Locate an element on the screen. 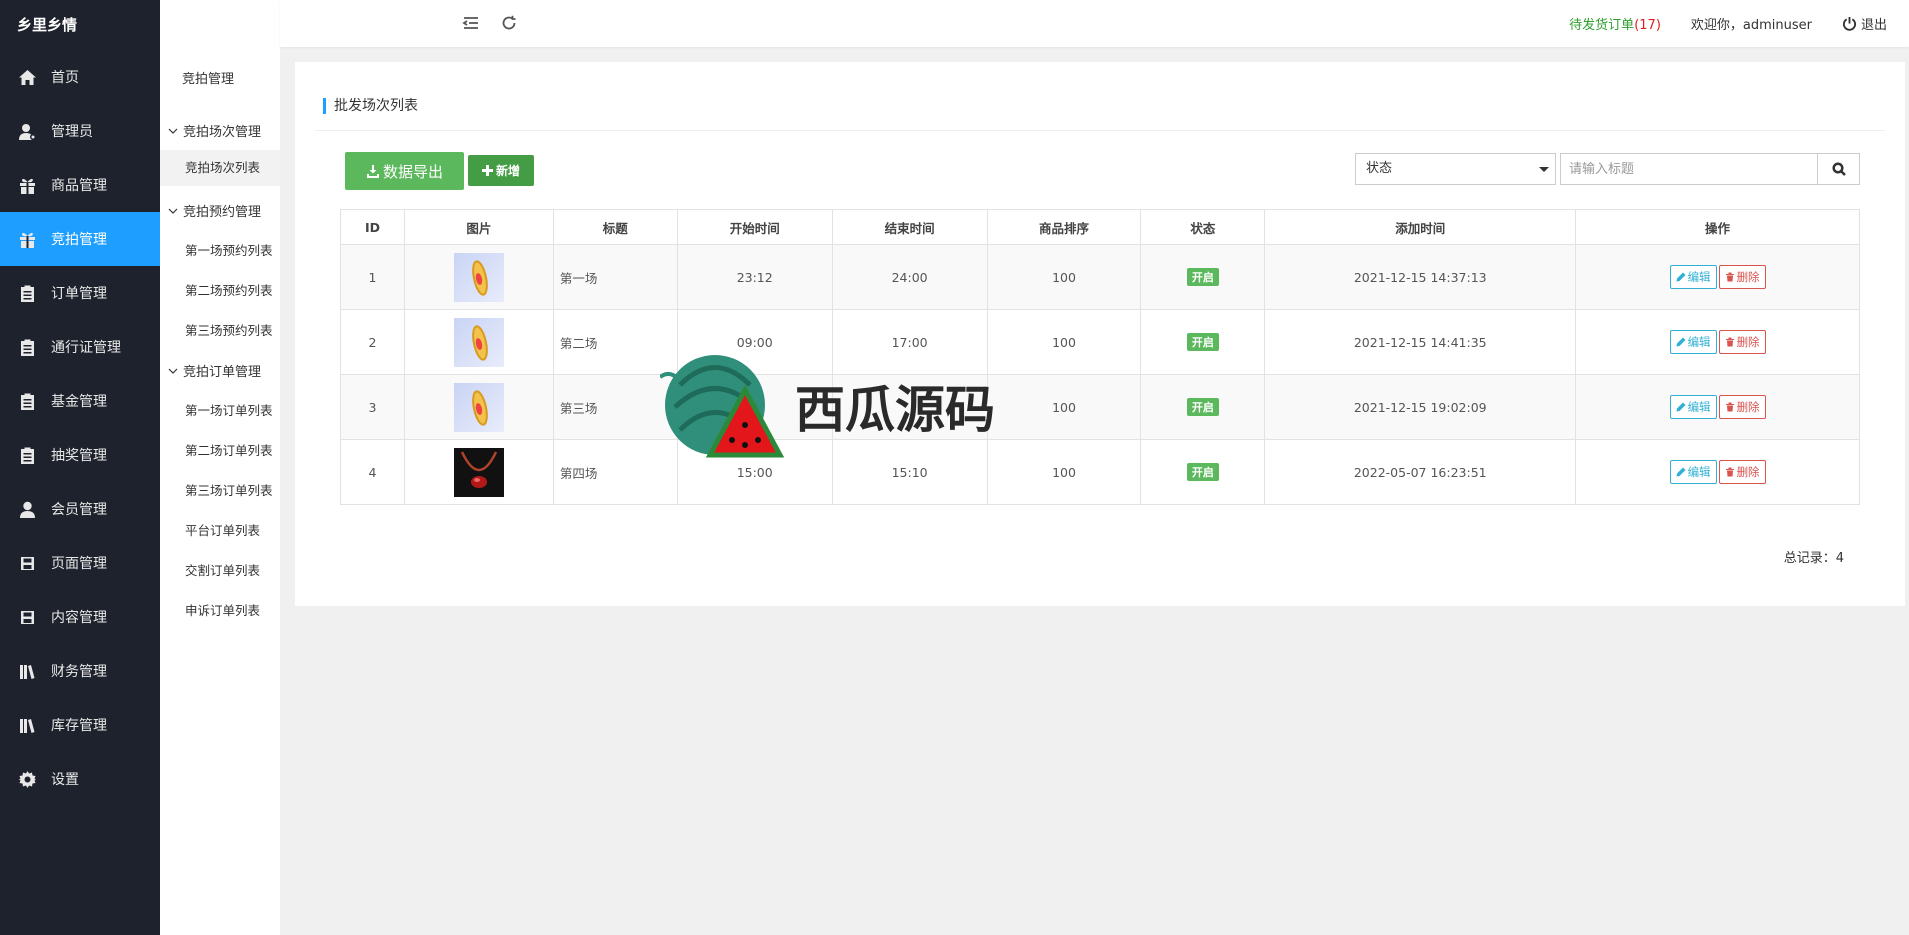 Image resolution: width=1909 pixels, height=935 pixels. sidebar-item-label: 内容管理 is located at coordinates (79, 618).